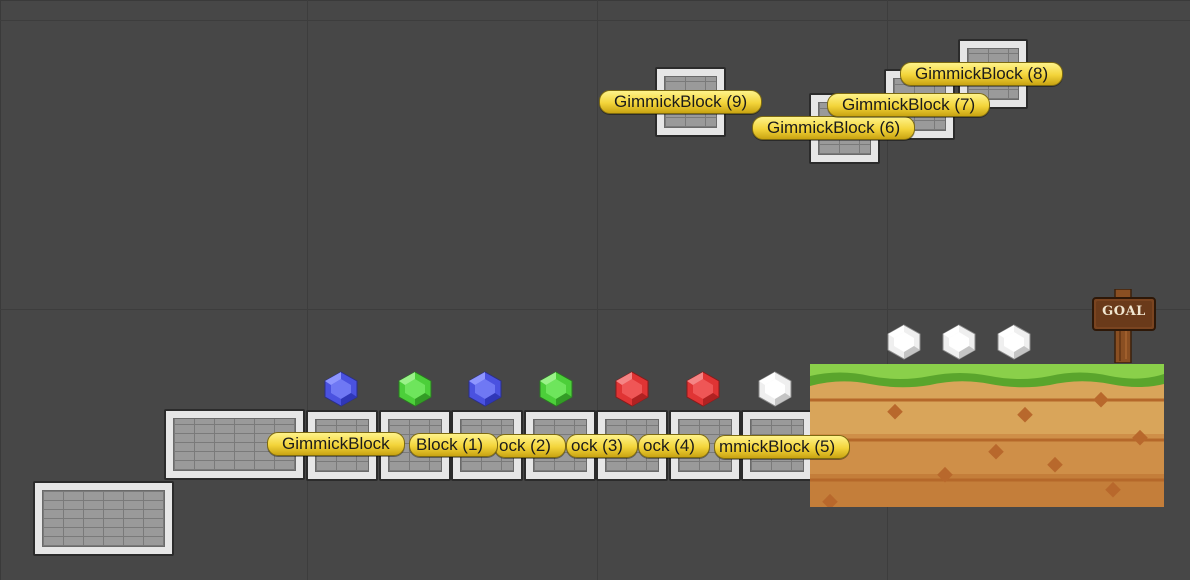  I want to click on gimmick-block-label-1: Block (1), so click(454, 445).